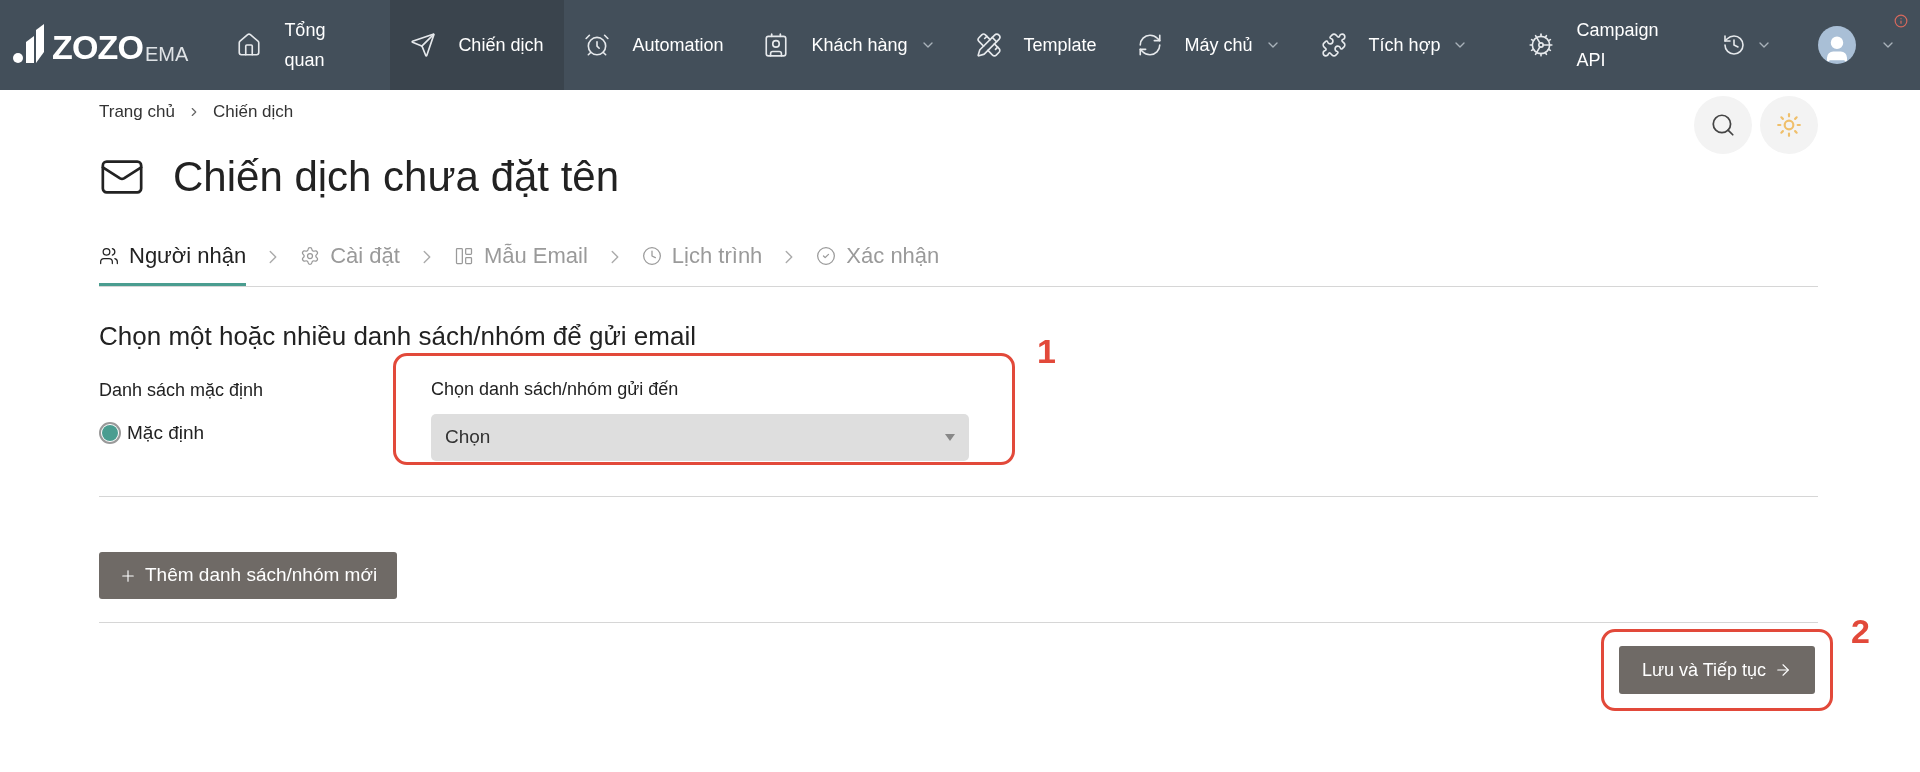 The image size is (1920, 772). Describe the element at coordinates (849, 45) in the screenshot. I see `nav-item: Khách hàng` at that location.